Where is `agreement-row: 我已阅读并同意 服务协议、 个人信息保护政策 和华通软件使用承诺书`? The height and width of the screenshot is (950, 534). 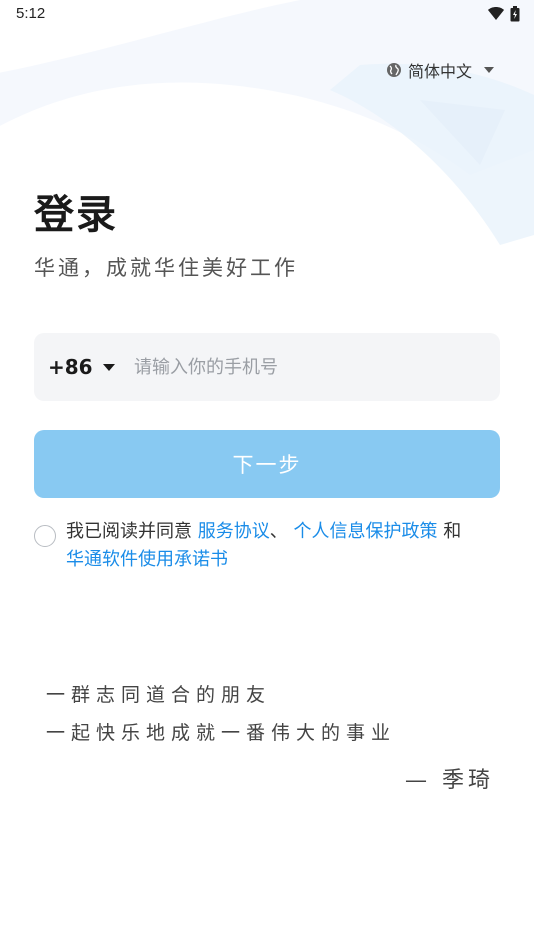 agreement-row: 我已阅读并同意 服务协议、 个人信息保护政策 和华通软件使用承诺书 is located at coordinates (269, 546).